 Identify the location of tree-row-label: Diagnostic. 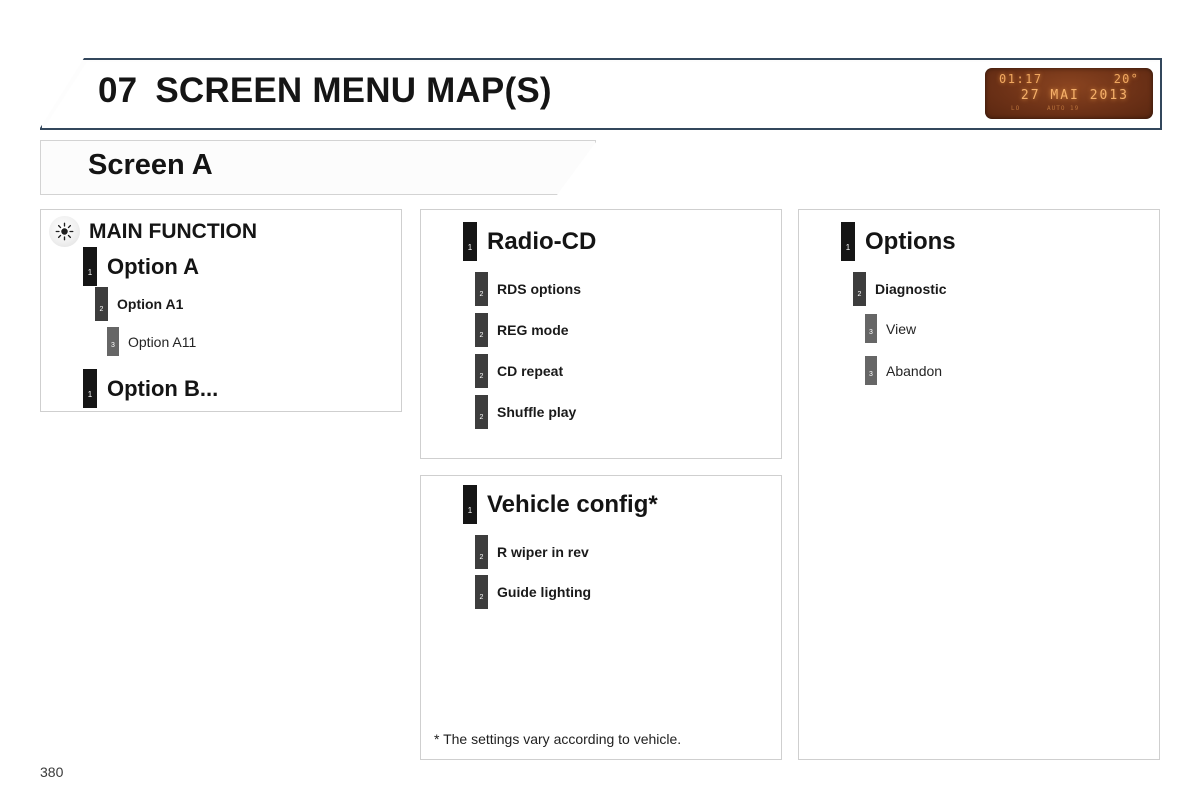
(911, 289).